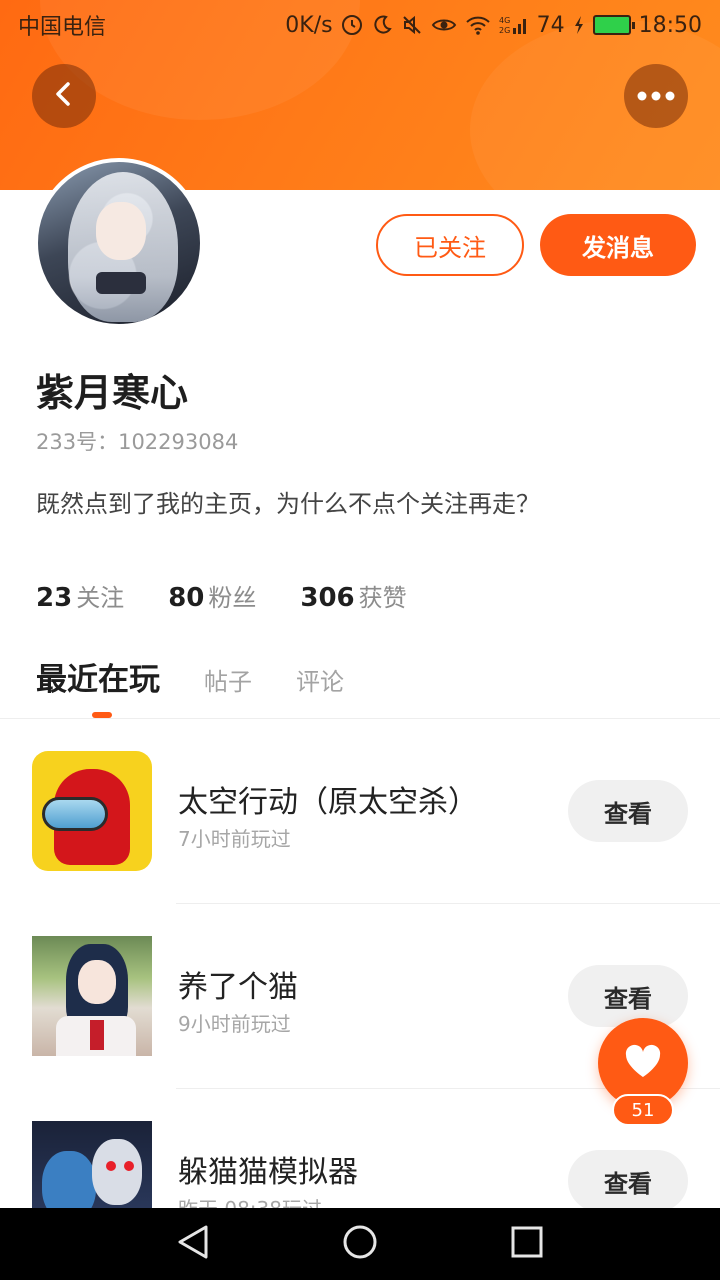 The height and width of the screenshot is (1280, 720). Describe the element at coordinates (328, 802) in the screenshot. I see `game-title: 太空行动（原太空杀）` at that location.